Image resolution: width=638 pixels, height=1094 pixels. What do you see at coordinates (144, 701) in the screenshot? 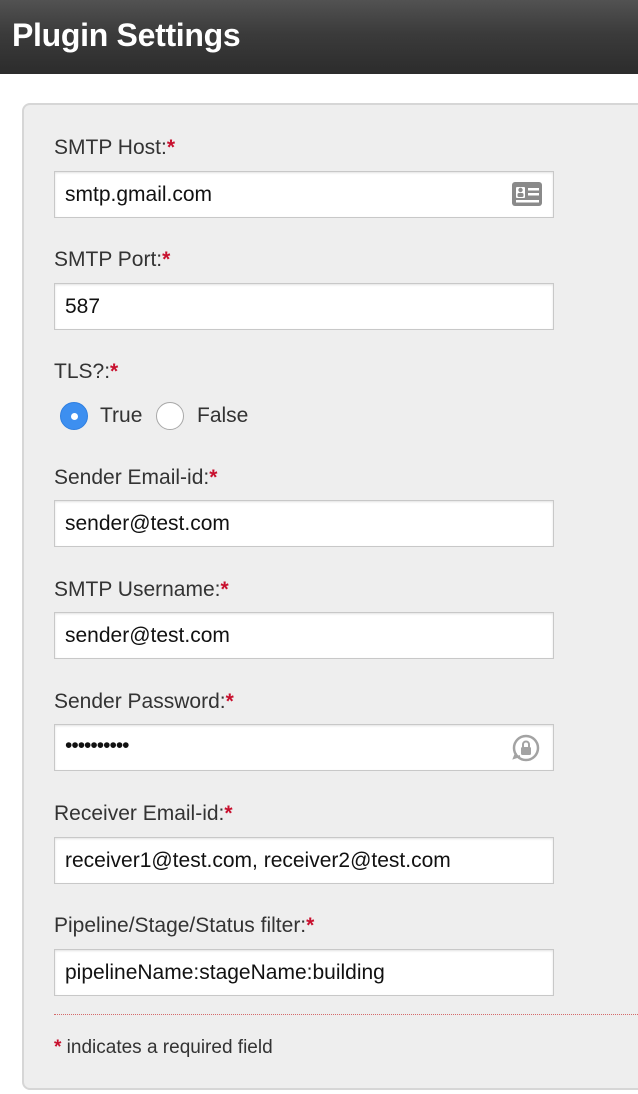
I see `sender-password-label: Sender Password:*` at bounding box center [144, 701].